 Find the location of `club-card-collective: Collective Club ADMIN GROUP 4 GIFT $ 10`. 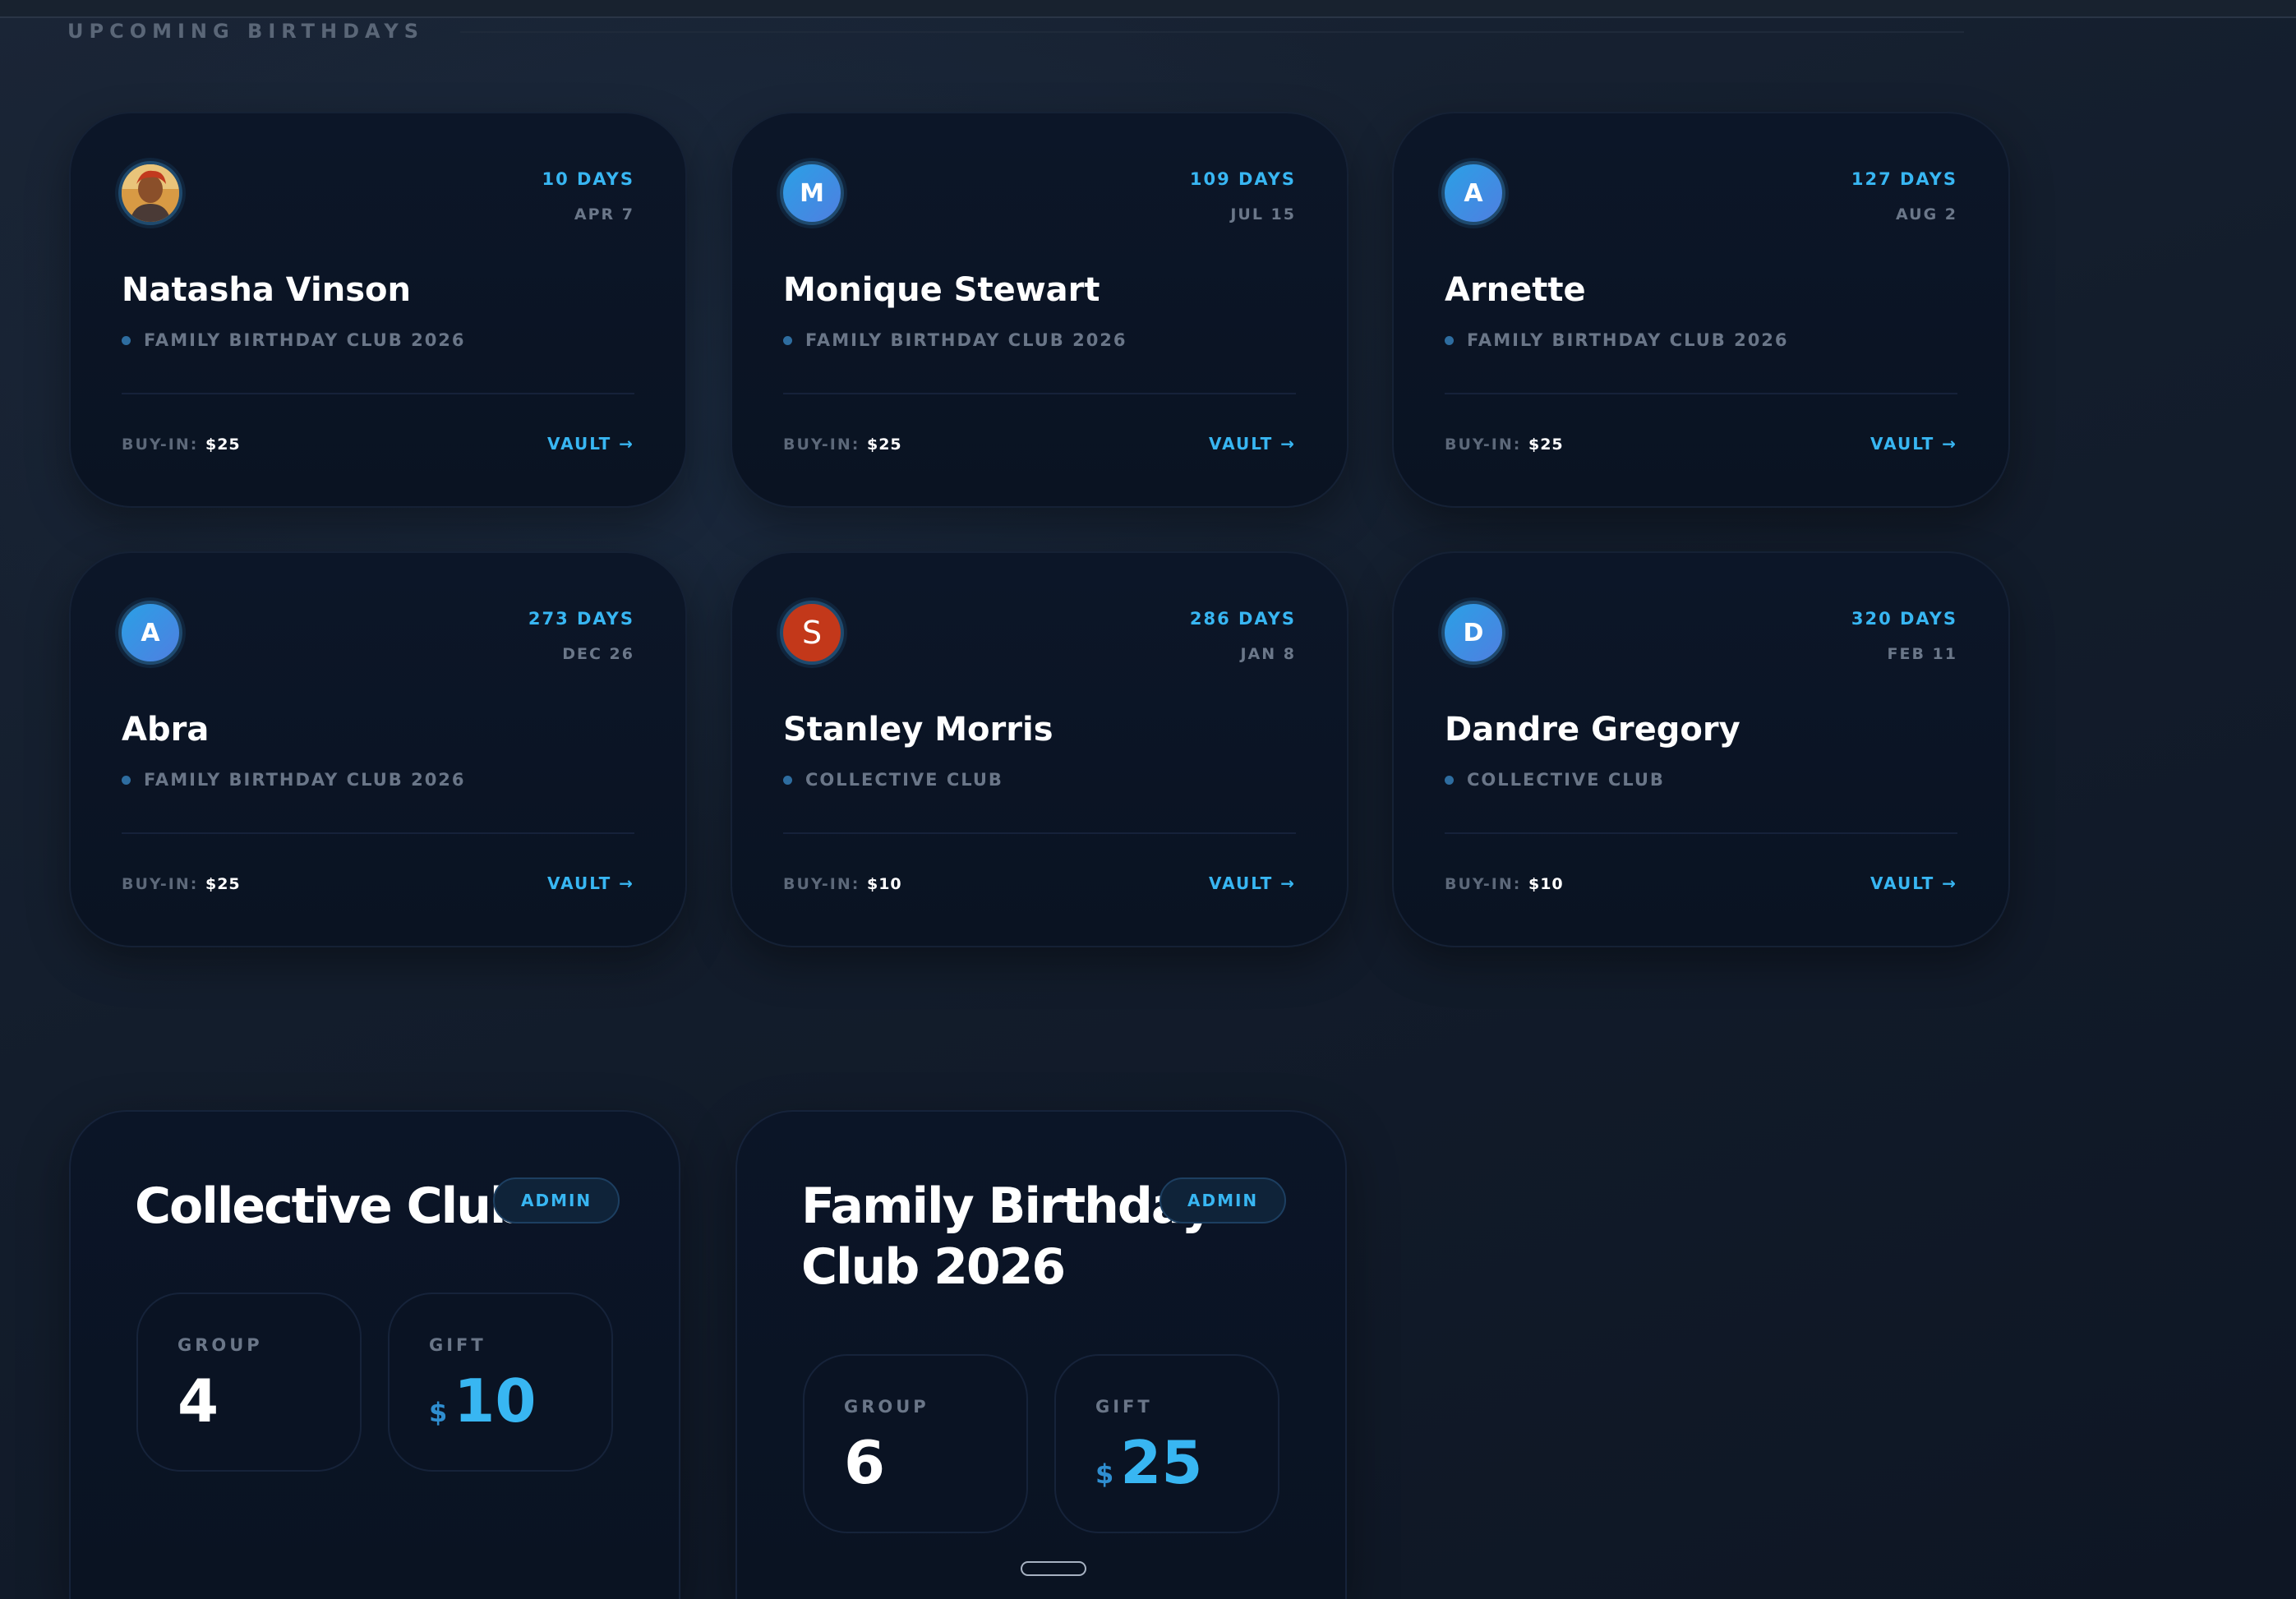

club-card-collective: Collective Club ADMIN GROUP 4 GIFT $ 10 is located at coordinates (374, 1354).